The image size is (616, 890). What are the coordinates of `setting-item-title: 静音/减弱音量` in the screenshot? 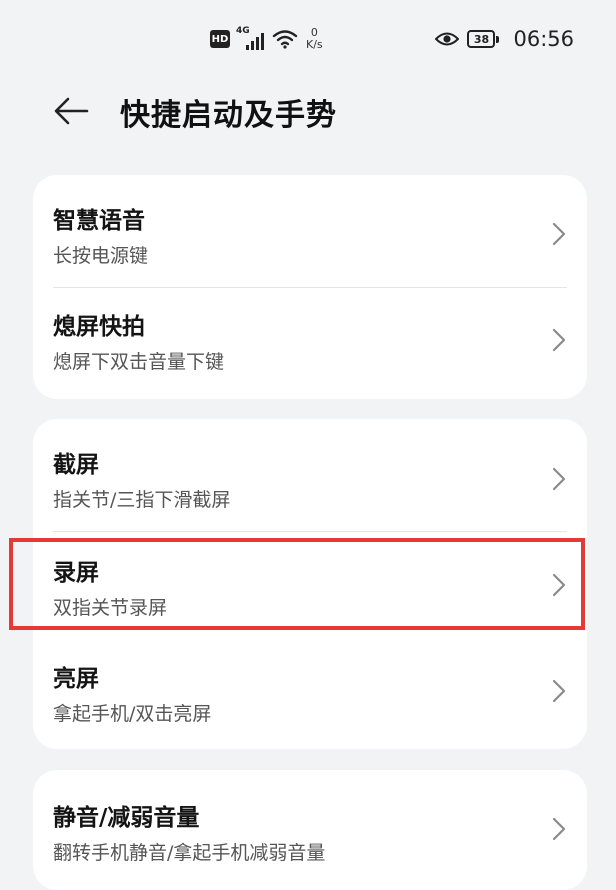 It's located at (126, 818).